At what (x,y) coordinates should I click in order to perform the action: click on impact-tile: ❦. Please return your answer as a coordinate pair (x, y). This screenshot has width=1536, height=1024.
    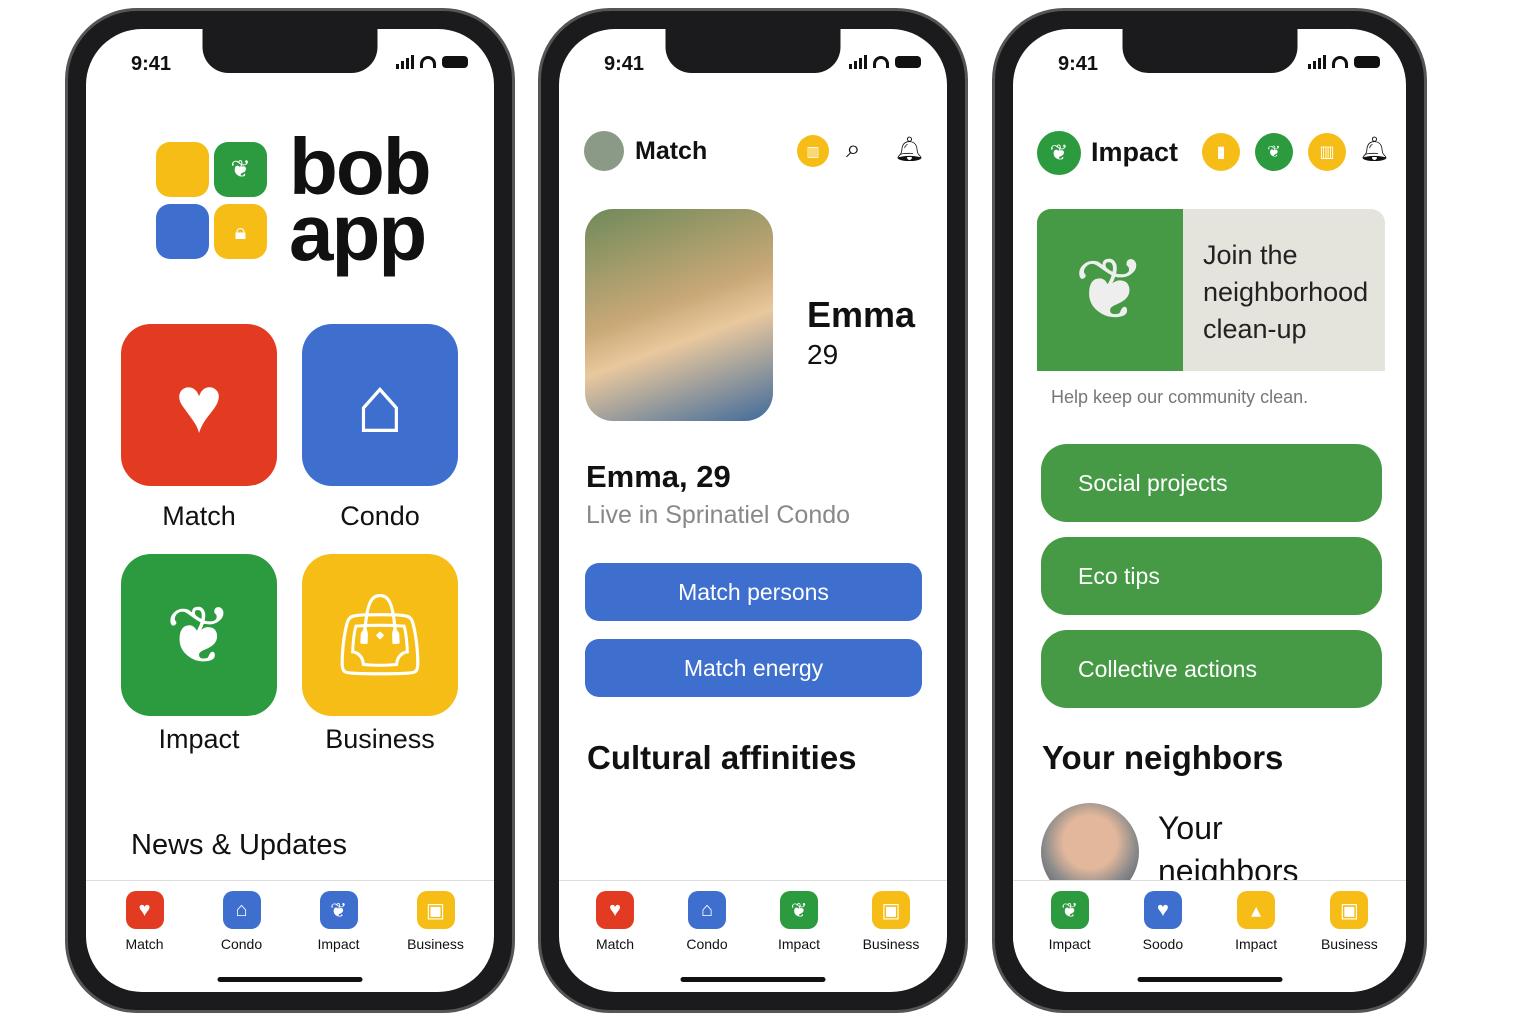
    Looking at the image, I should click on (199, 635).